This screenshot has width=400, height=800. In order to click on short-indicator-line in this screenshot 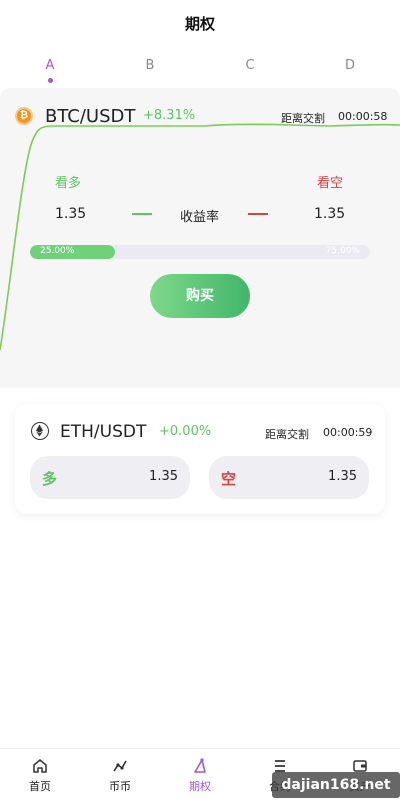, I will do `click(258, 214)`.